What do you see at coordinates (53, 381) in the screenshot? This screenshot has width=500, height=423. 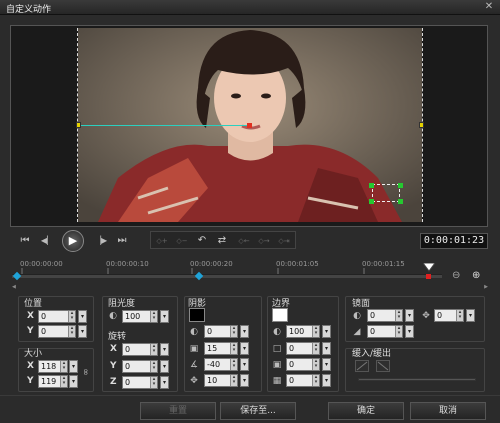 I see `size-y-field: 119 ▴ ▾` at bounding box center [53, 381].